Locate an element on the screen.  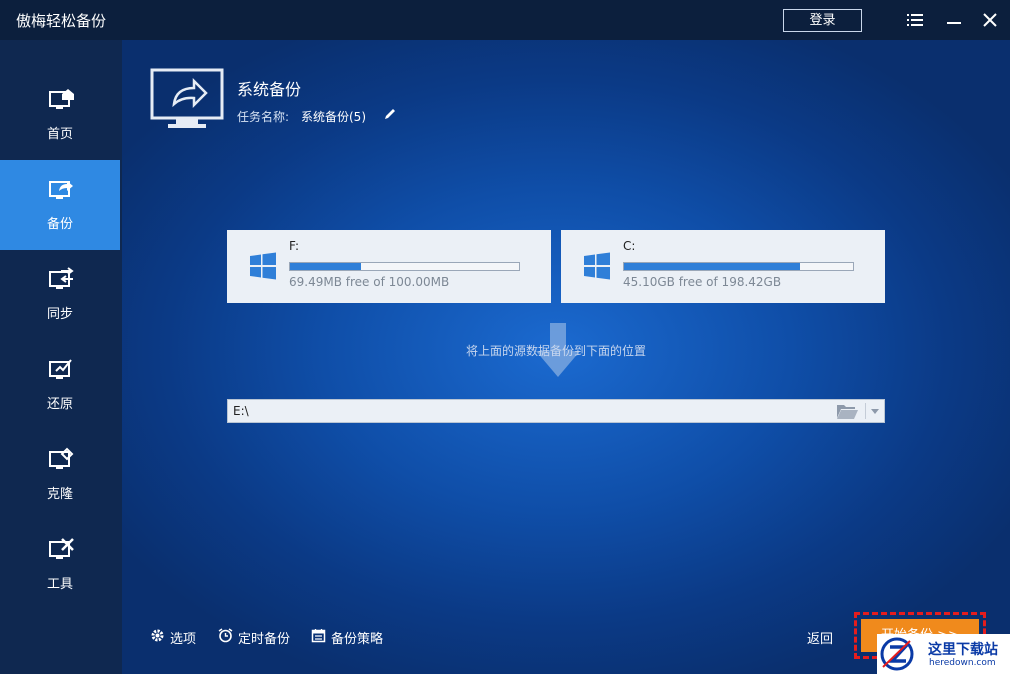
gear-icon is located at coordinates (157, 635).